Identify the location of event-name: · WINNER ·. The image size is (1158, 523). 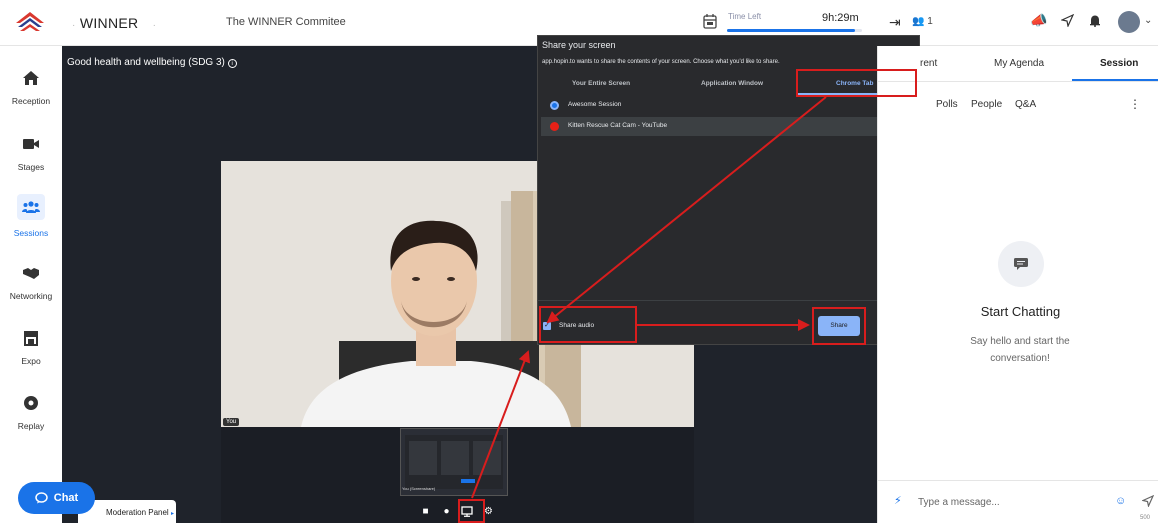
(114, 23).